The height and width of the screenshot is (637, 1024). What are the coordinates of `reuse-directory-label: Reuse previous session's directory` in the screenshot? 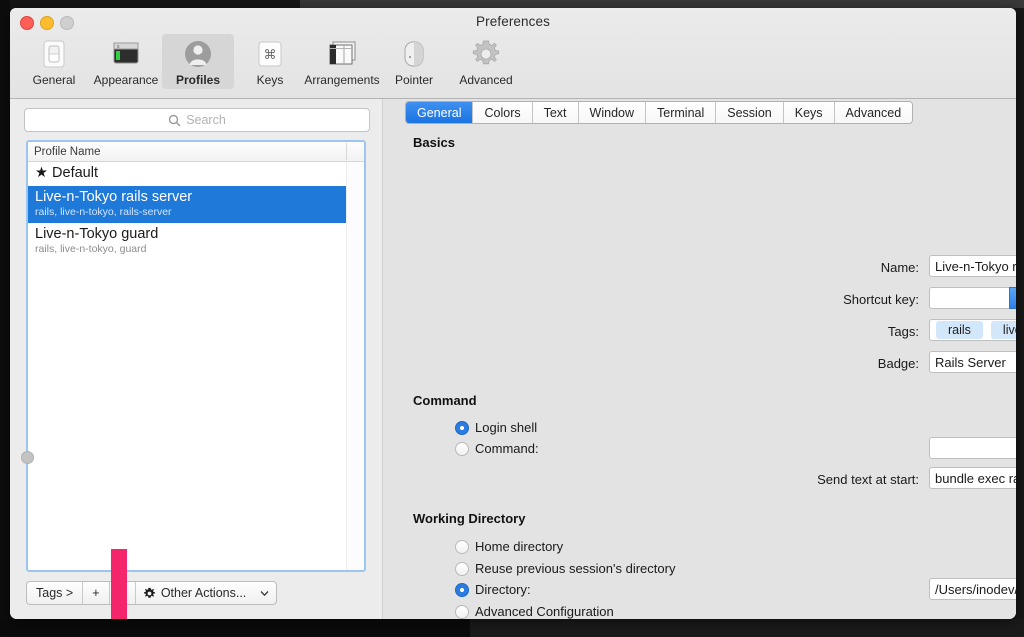 It's located at (575, 568).